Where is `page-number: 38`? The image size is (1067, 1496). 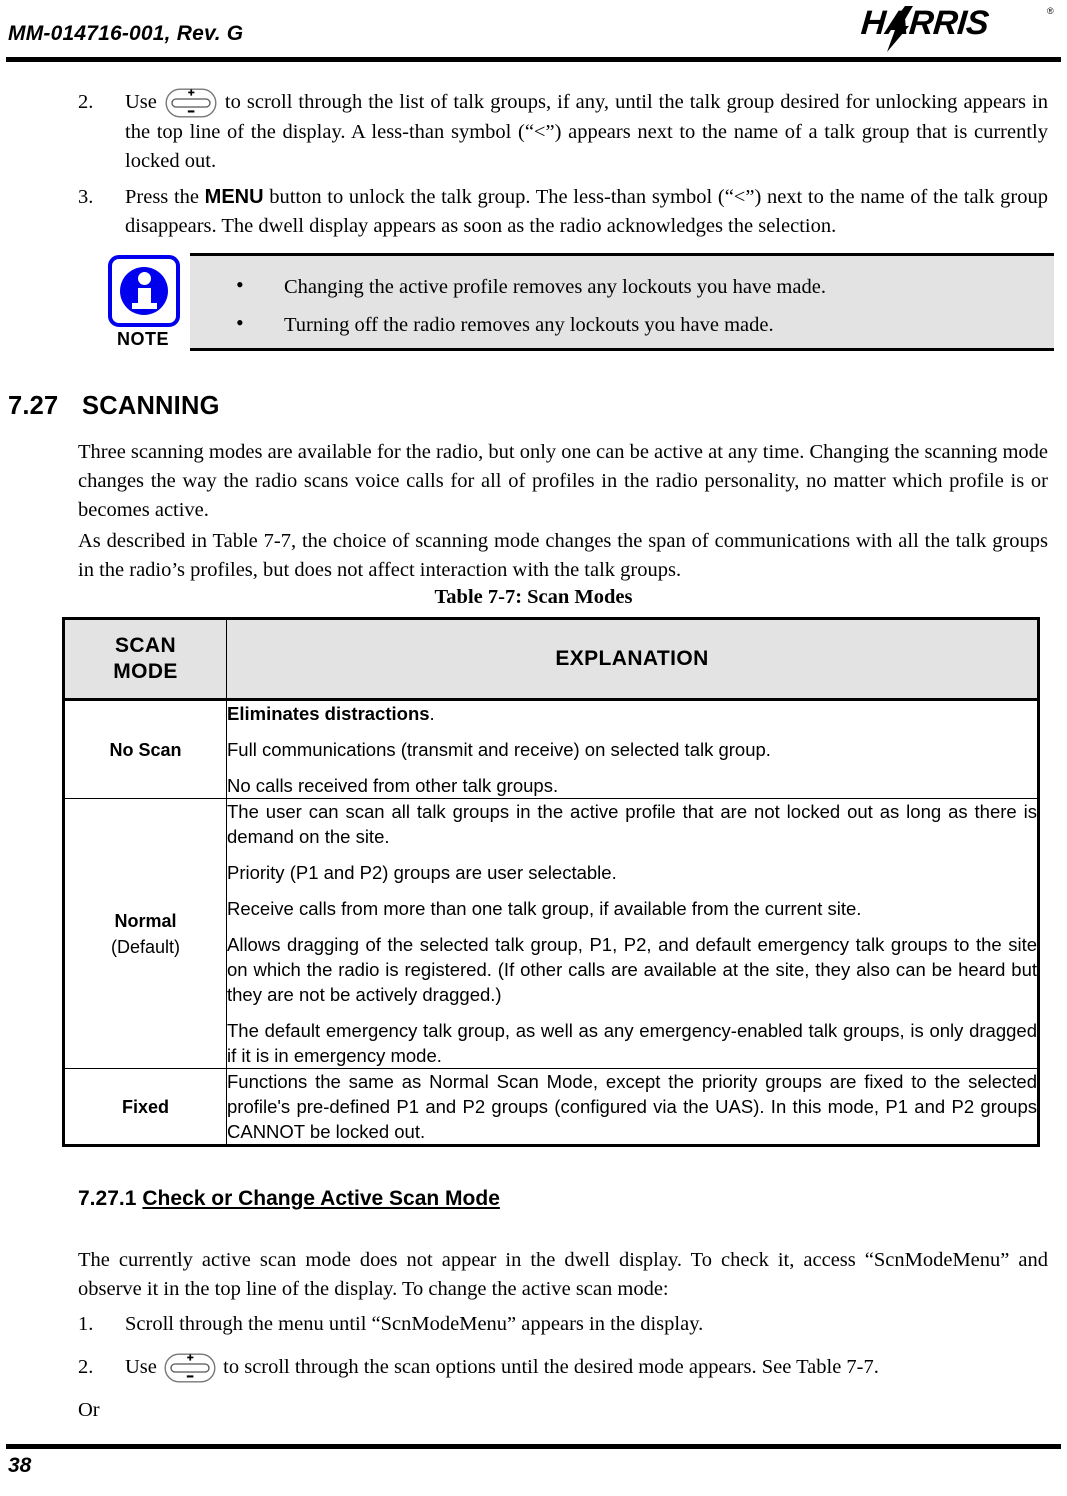
page-number: 38 is located at coordinates (20, 1465).